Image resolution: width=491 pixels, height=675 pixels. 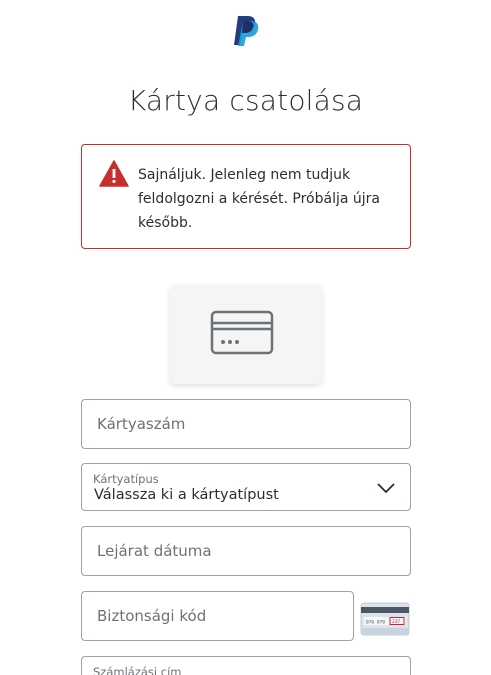 I want to click on card-type-select: Kártyatípus Válassza ki a kártyatípust, so click(x=246, y=487).